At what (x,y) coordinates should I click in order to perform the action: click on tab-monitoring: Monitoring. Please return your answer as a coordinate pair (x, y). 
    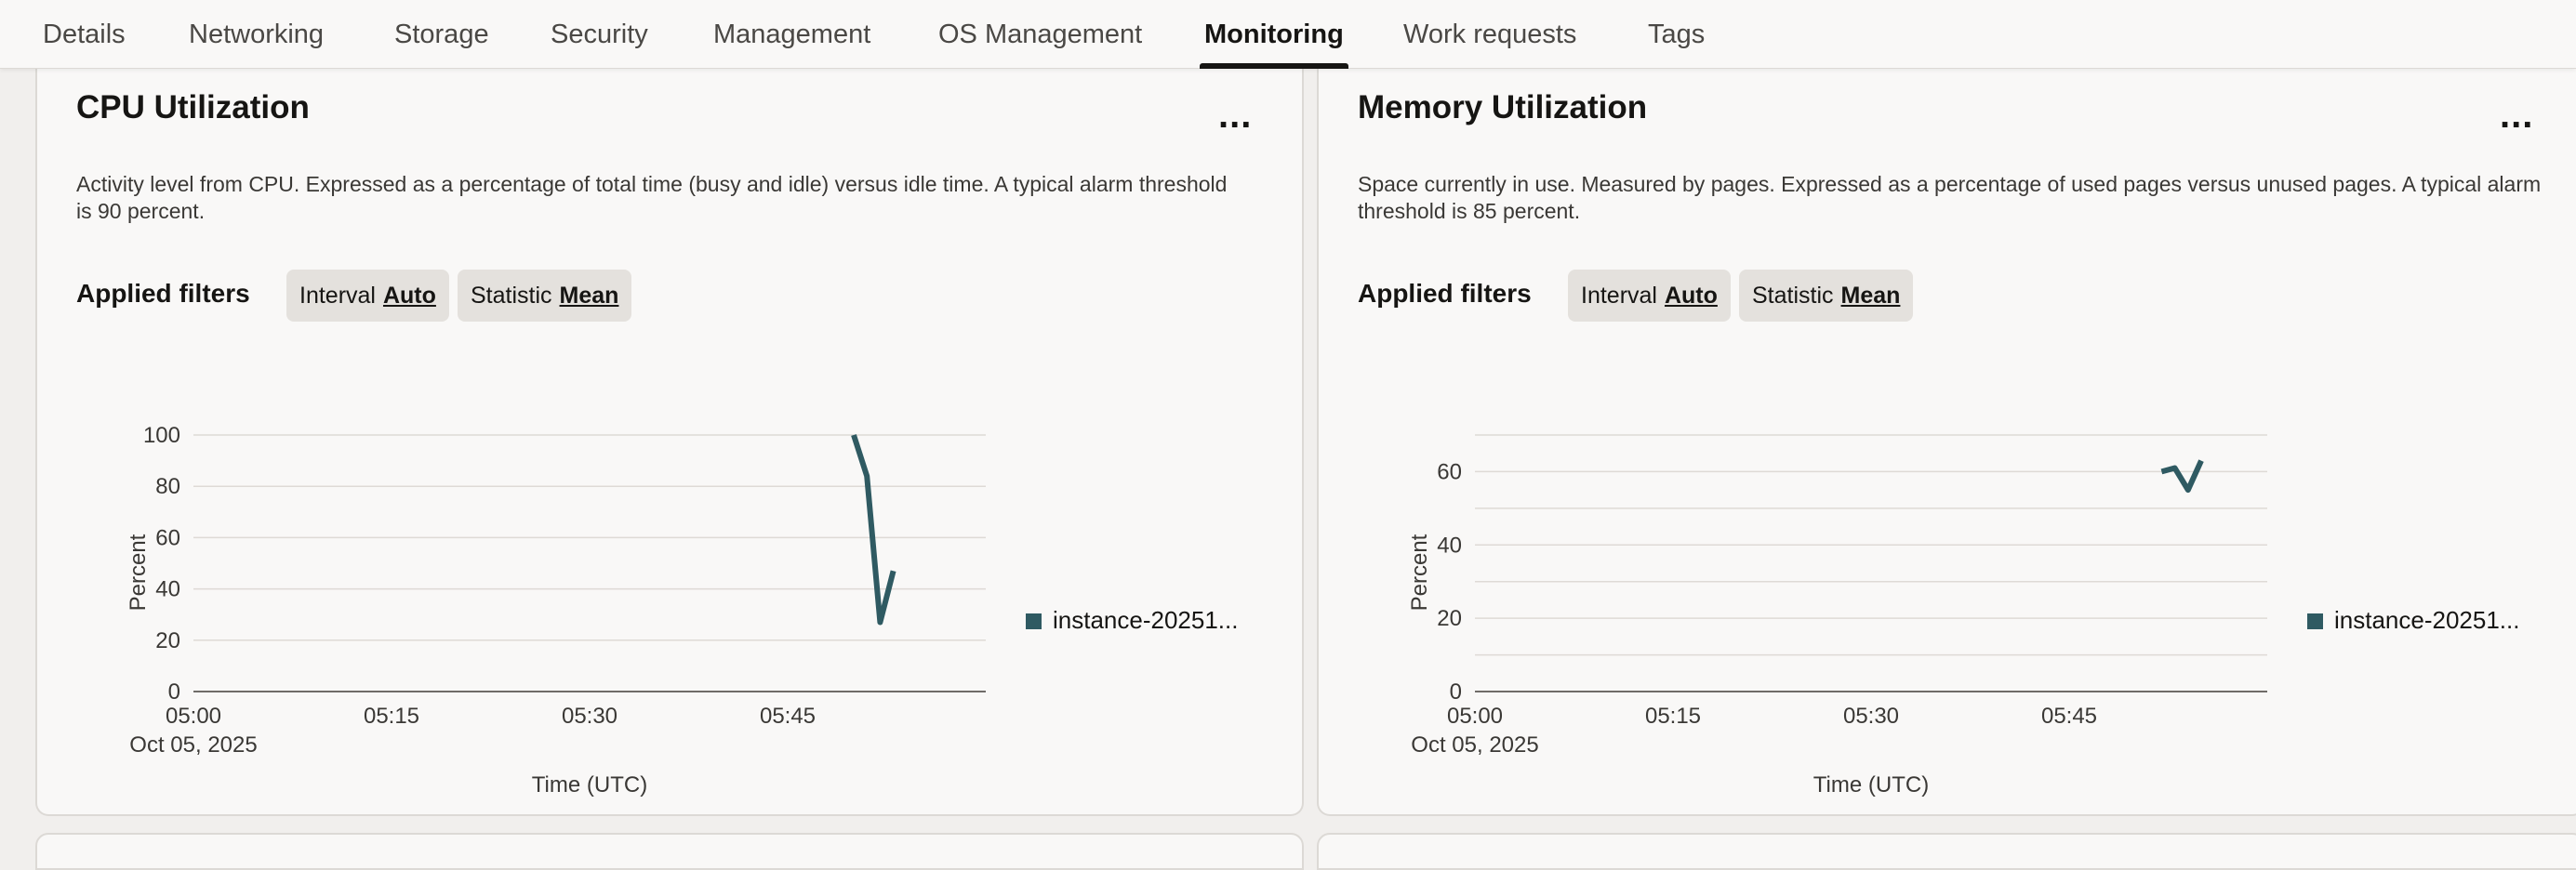
    Looking at the image, I should click on (1274, 34).